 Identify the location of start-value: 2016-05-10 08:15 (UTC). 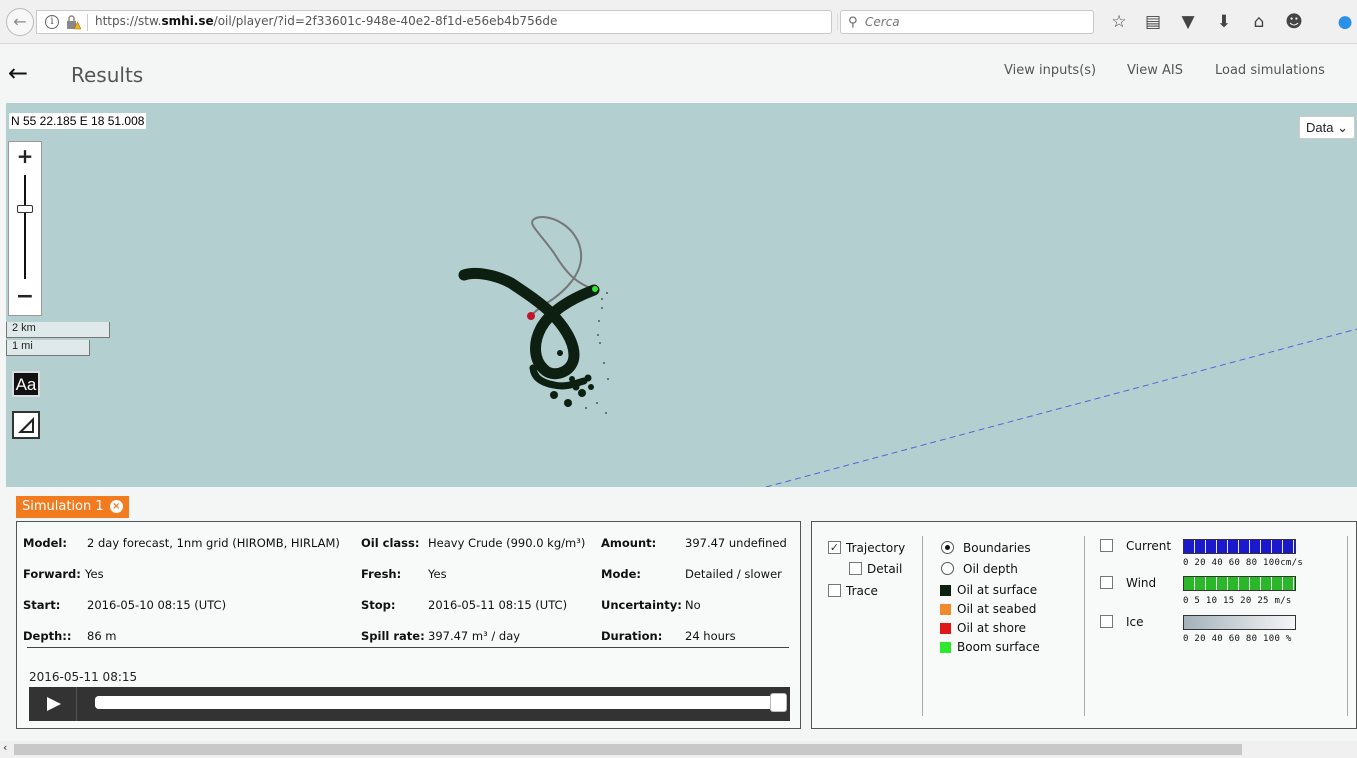
(157, 605).